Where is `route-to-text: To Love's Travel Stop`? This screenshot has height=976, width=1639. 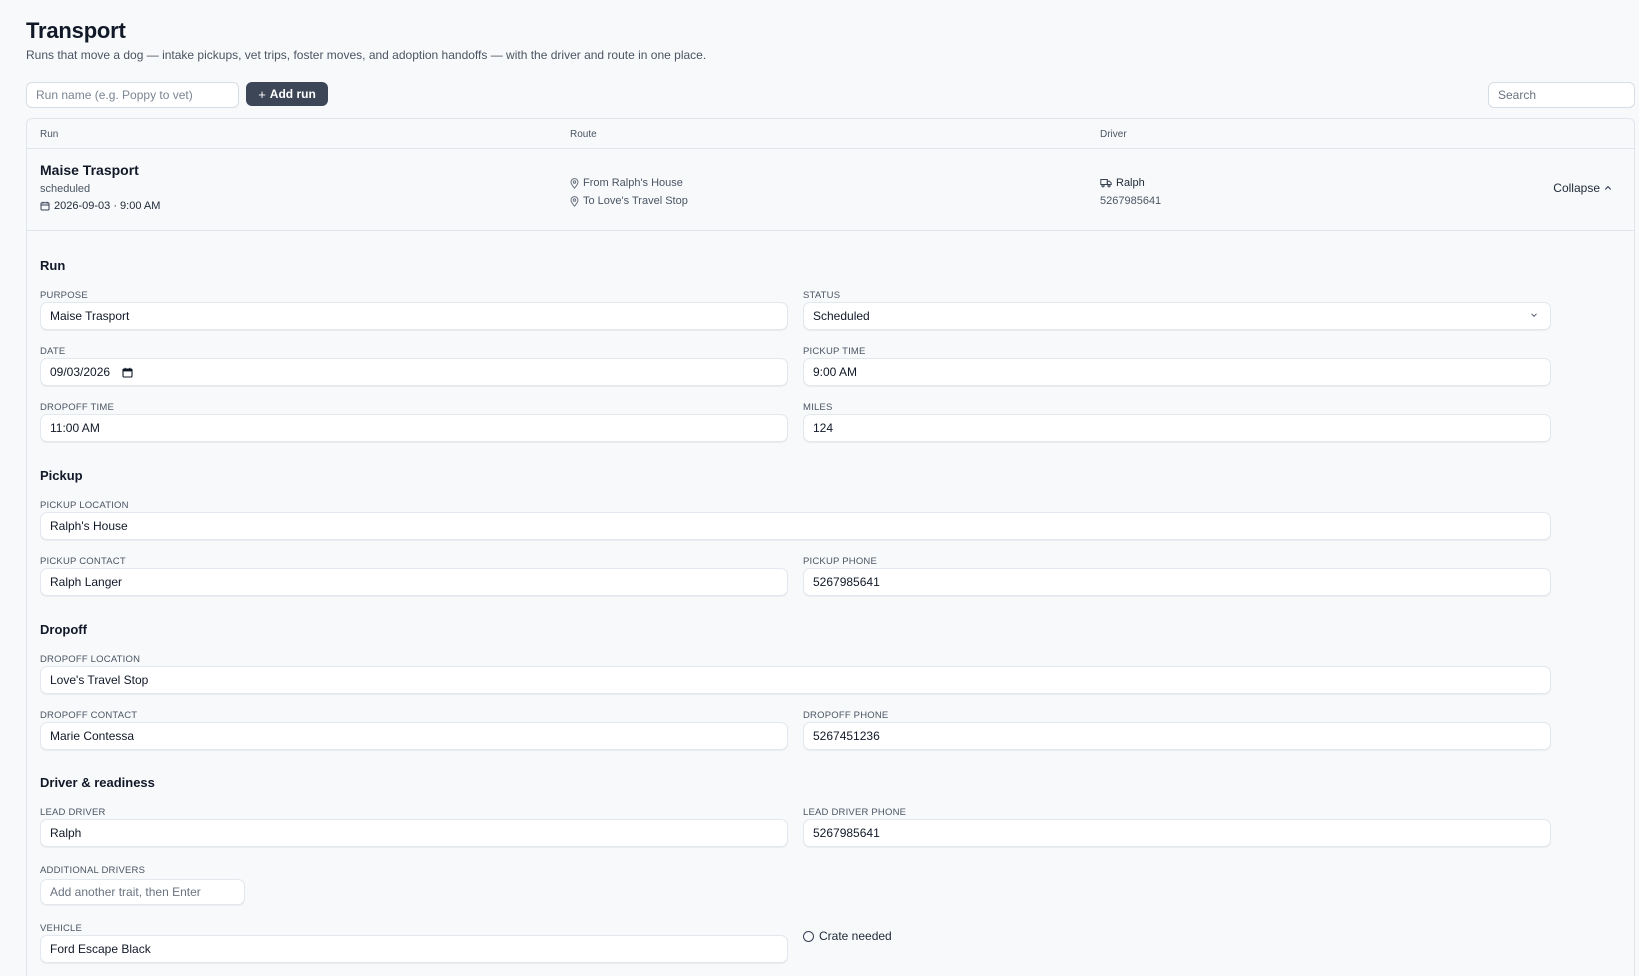
route-to-text: To Love's Travel Stop is located at coordinates (635, 201).